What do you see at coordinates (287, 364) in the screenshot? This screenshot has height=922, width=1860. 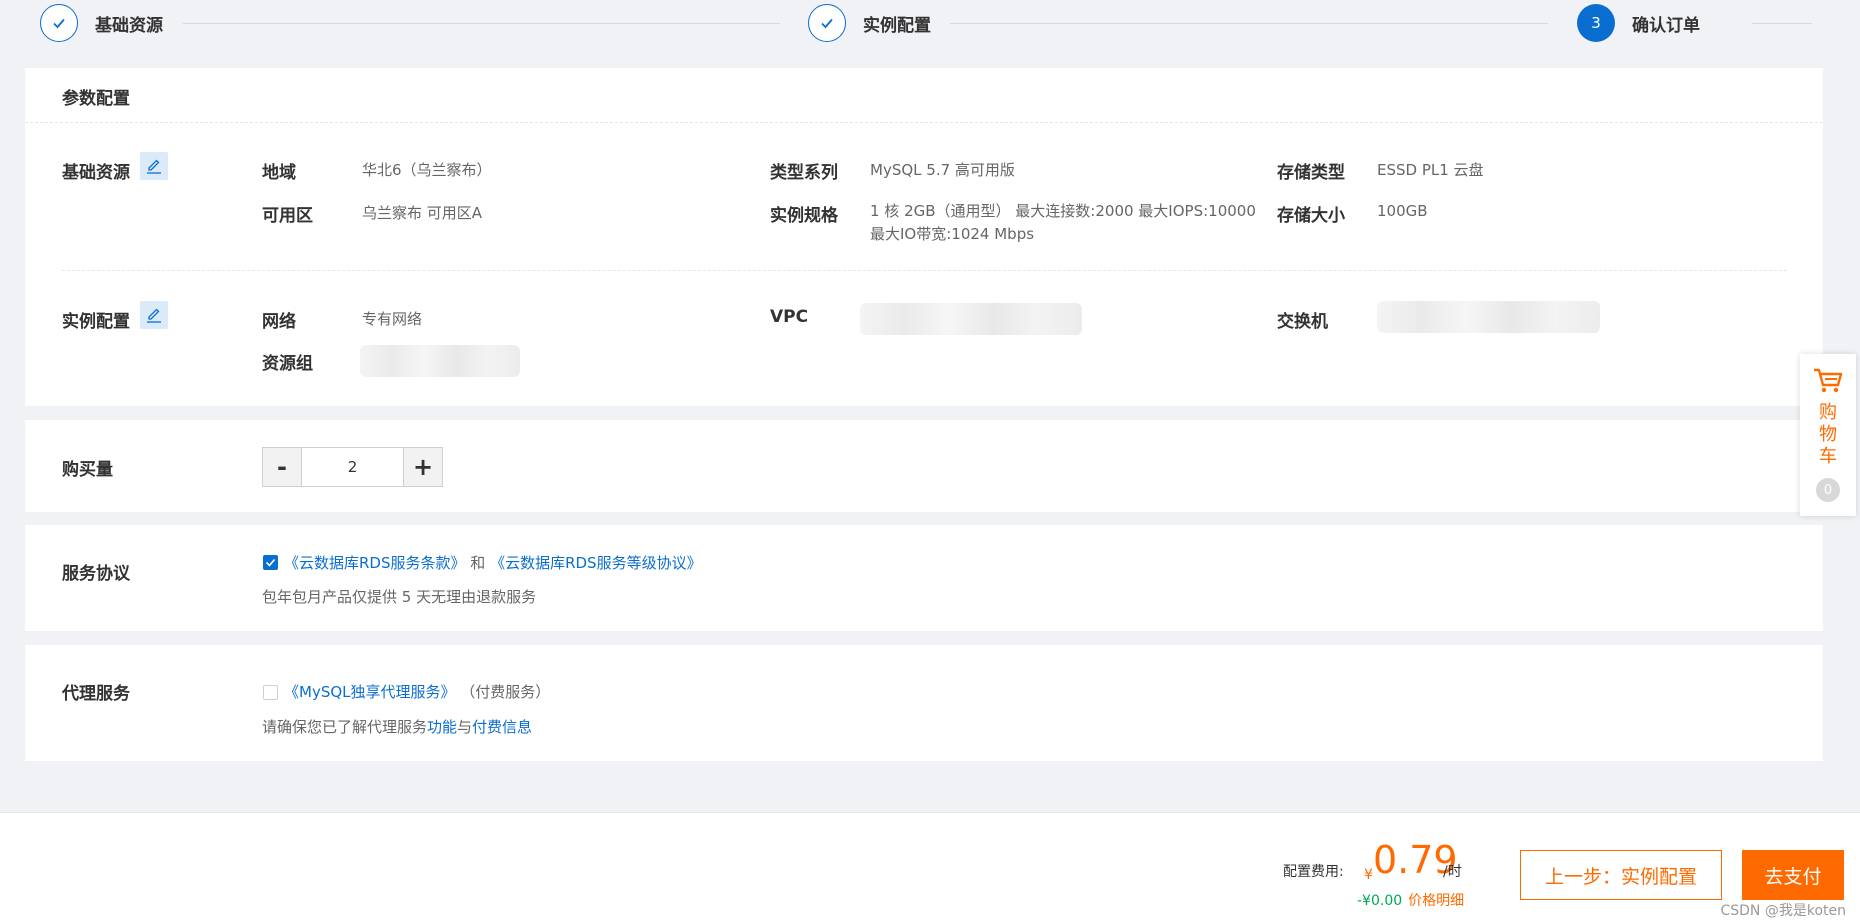 I see `resource-group-label: 资源组` at bounding box center [287, 364].